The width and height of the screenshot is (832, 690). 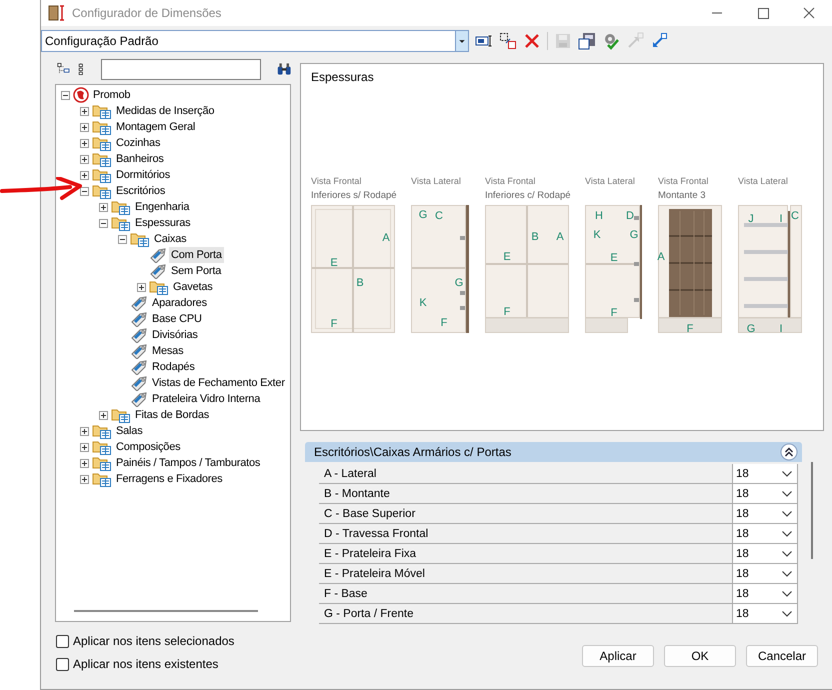 I want to click on view-subtitle: Inferiores c/ Rodapé, so click(x=528, y=195).